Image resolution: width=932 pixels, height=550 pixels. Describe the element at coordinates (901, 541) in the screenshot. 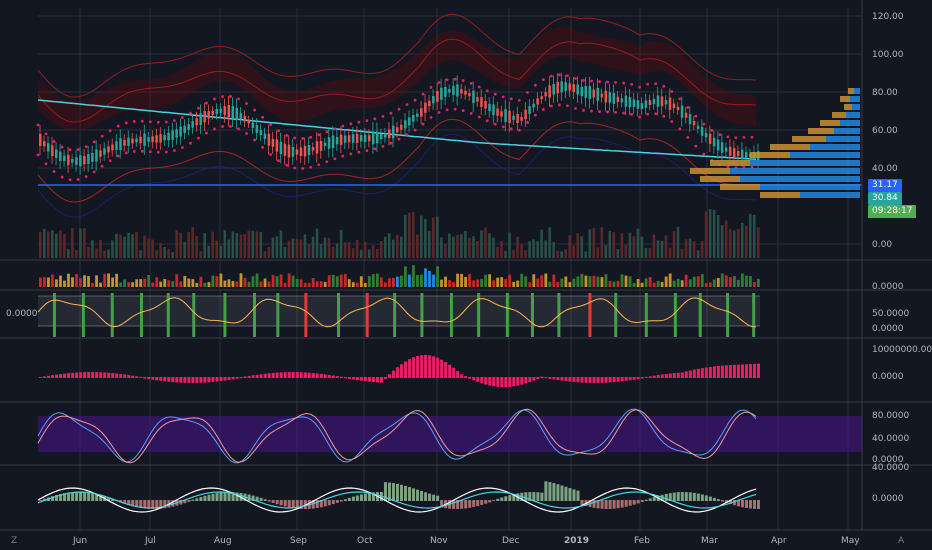

I see `auto-scale-button: A` at that location.